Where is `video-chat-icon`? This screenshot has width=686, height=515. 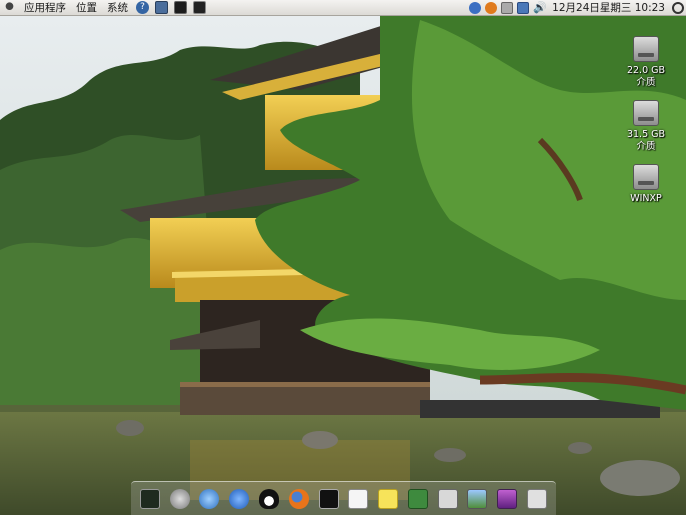
video-chat-icon is located at coordinates (239, 498).